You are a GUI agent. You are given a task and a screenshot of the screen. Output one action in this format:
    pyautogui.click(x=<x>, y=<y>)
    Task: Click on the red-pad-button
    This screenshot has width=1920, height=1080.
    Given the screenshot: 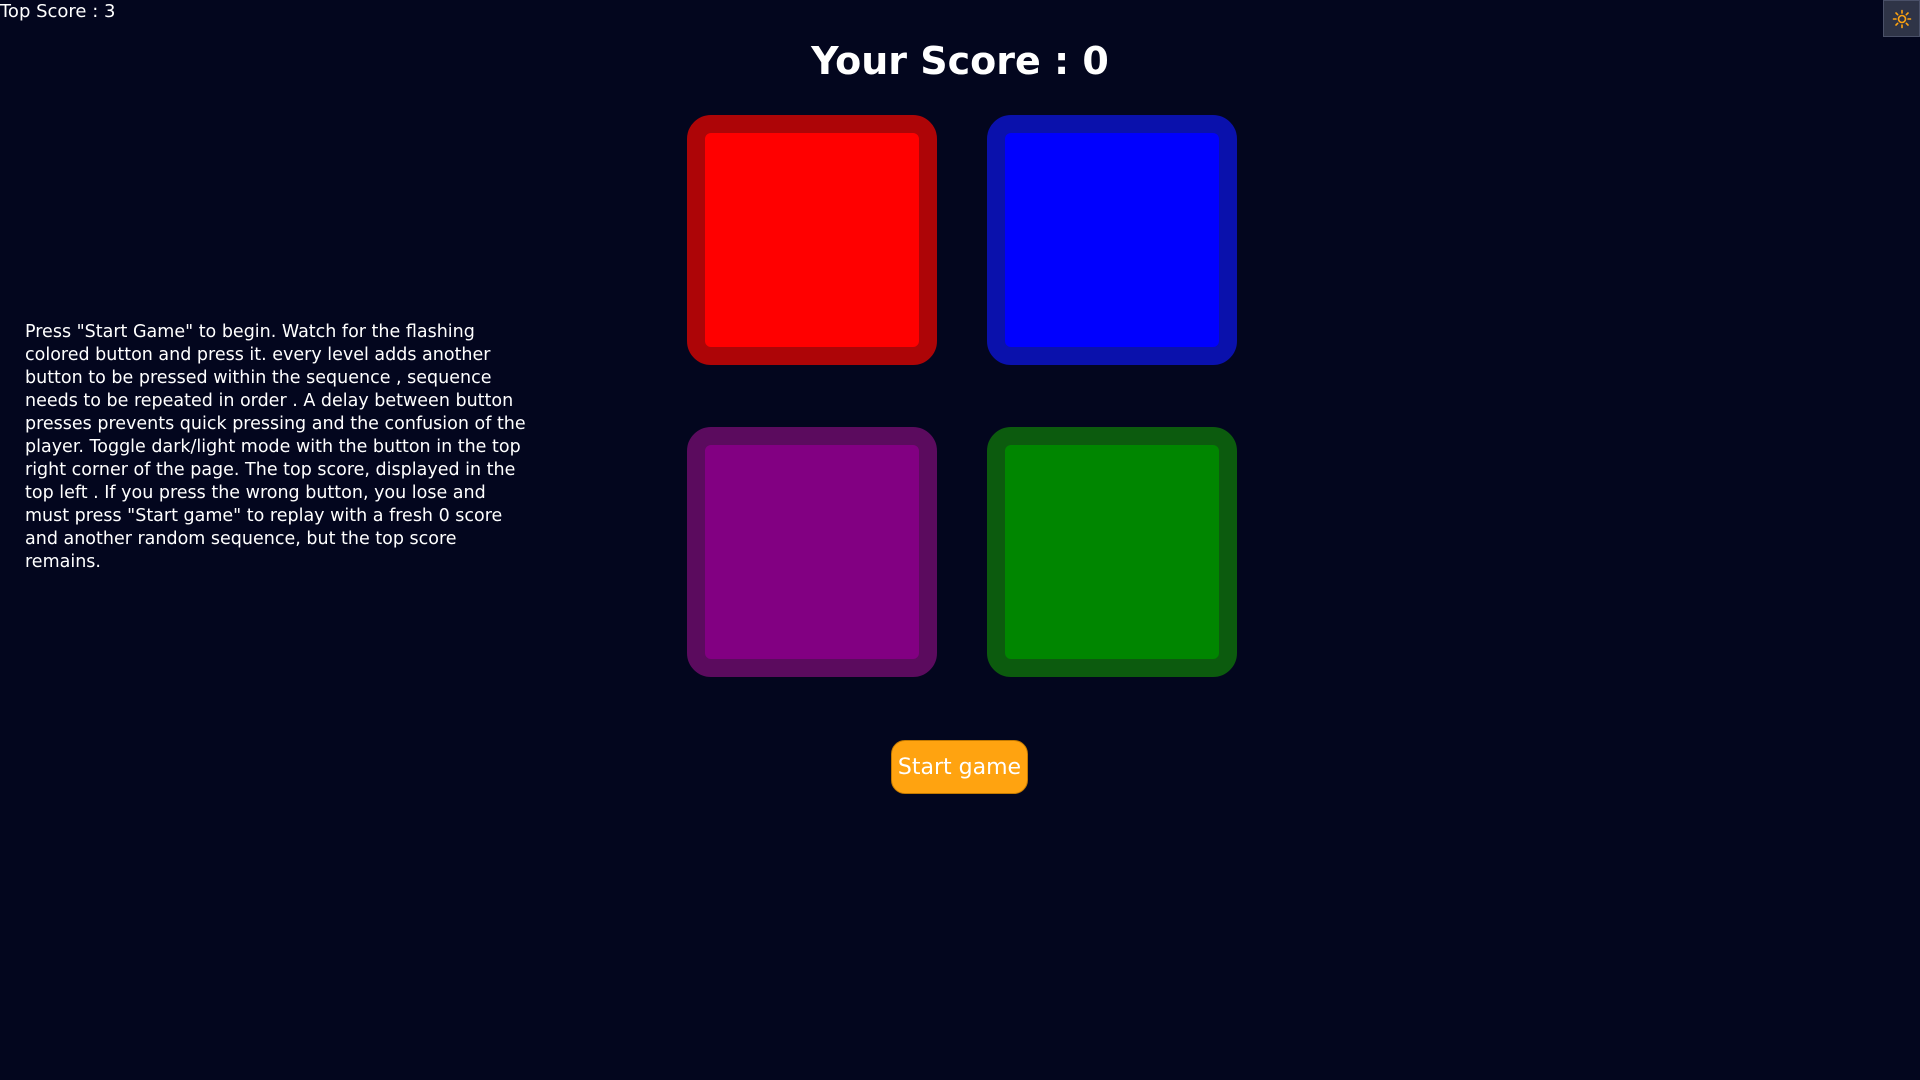 What is the action you would take?
    pyautogui.click(x=812, y=240)
    